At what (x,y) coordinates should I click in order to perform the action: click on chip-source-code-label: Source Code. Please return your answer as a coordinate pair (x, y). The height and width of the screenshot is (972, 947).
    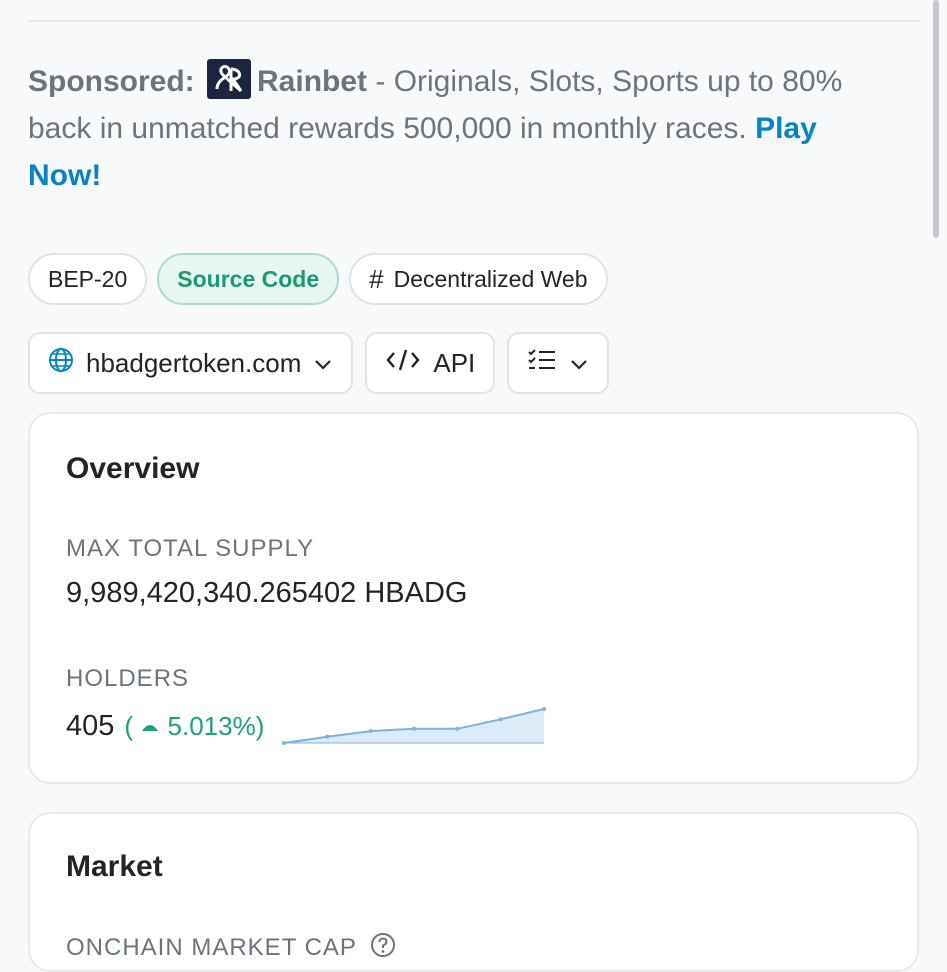
    Looking at the image, I should click on (248, 278).